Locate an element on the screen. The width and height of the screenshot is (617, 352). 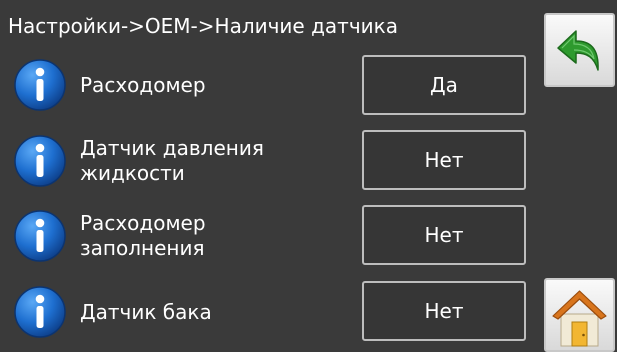
liquid-pressure-toggle-button: Нет is located at coordinates (444, 160).